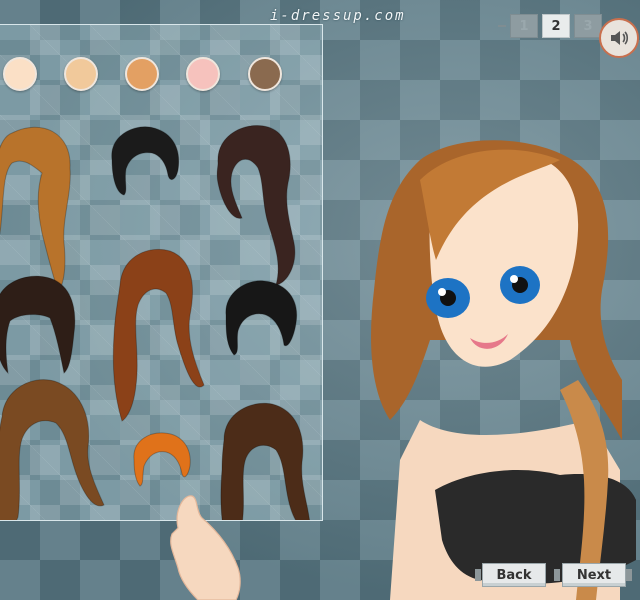 The height and width of the screenshot is (600, 640). What do you see at coordinates (162, 460) in the screenshot?
I see `hair-option-short-orange` at bounding box center [162, 460].